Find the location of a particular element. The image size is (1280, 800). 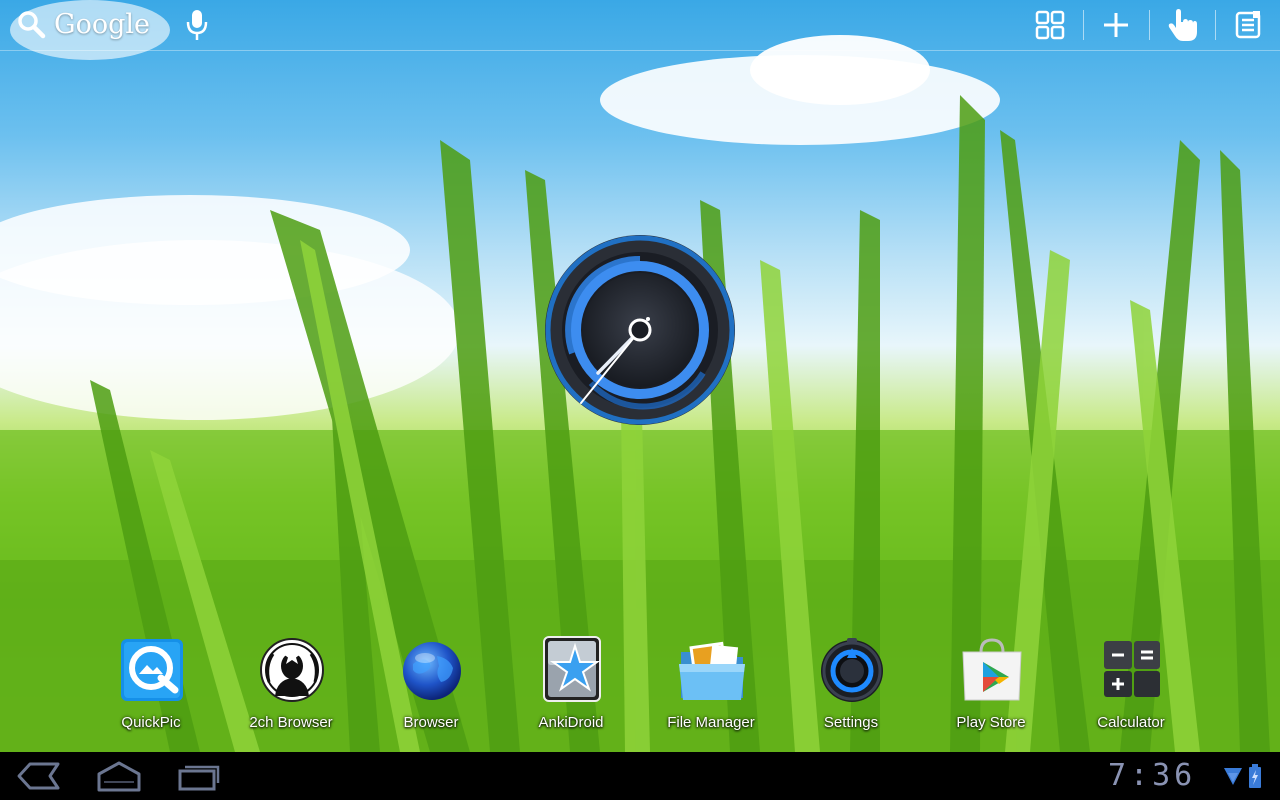

back-icon is located at coordinates (38, 776).